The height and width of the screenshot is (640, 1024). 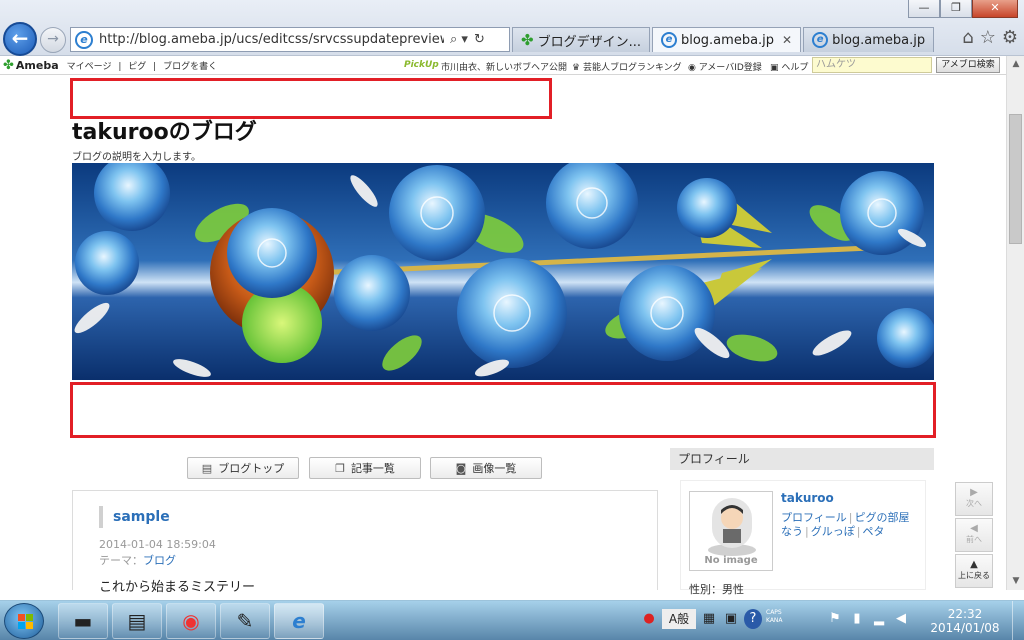 What do you see at coordinates (627, 66) in the screenshot?
I see `ranking-link: ♛ 芸能人ブログランキング` at bounding box center [627, 66].